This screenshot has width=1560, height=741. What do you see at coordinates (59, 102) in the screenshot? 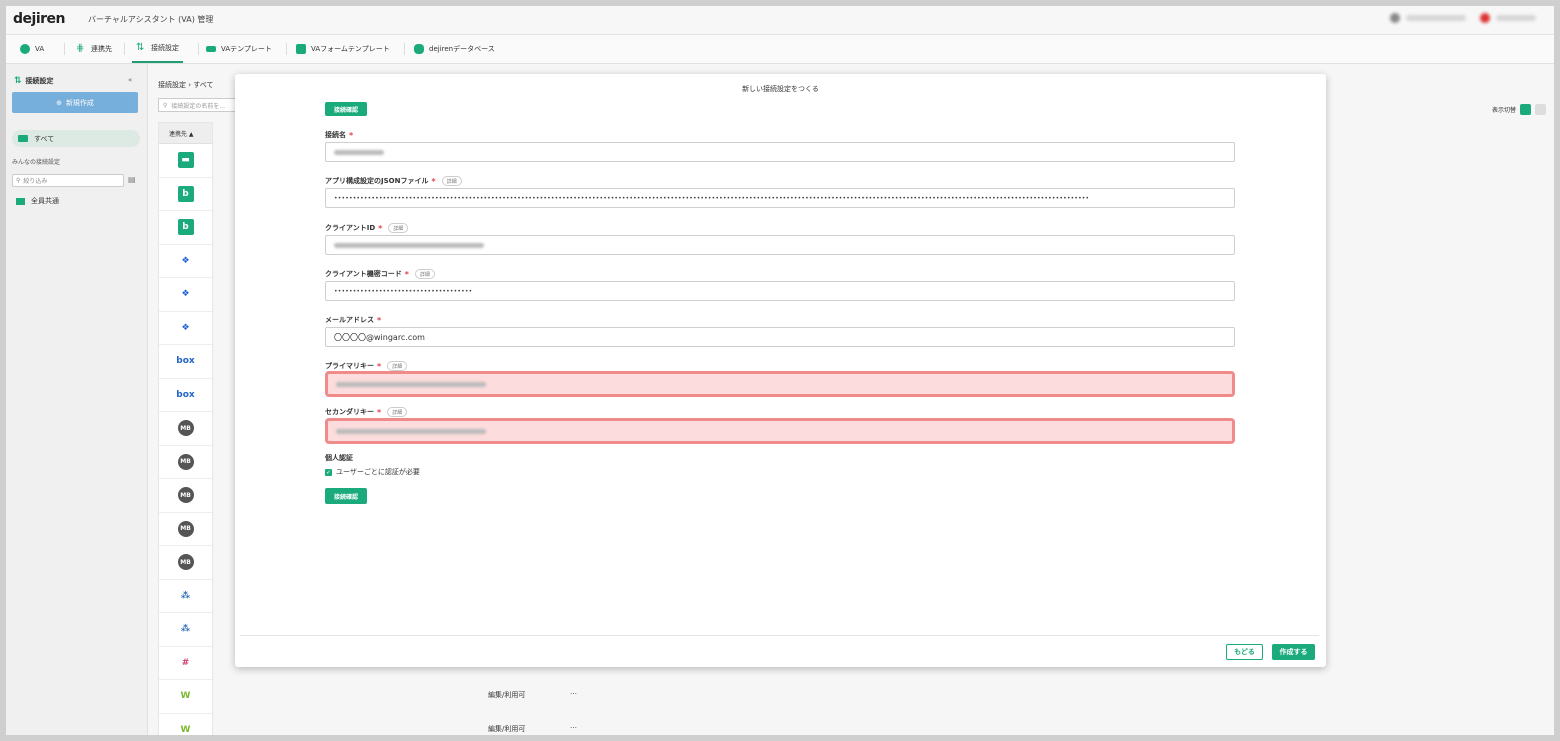
I see `plus-icon: ⊕` at bounding box center [59, 102].